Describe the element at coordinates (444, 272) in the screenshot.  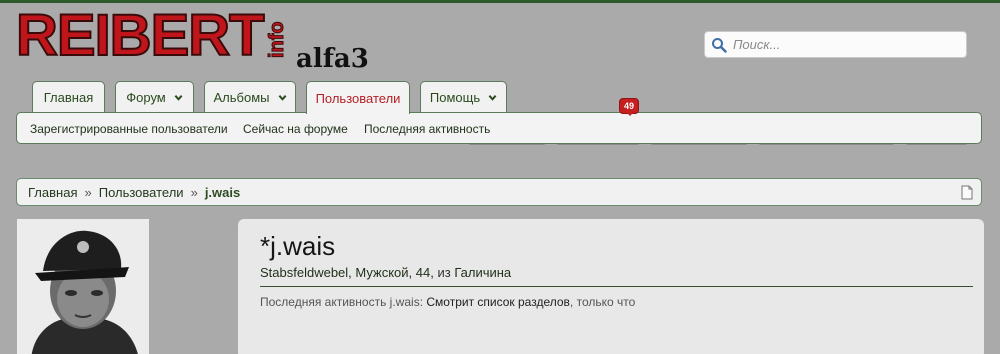
I see `profile-from-word: из` at that location.